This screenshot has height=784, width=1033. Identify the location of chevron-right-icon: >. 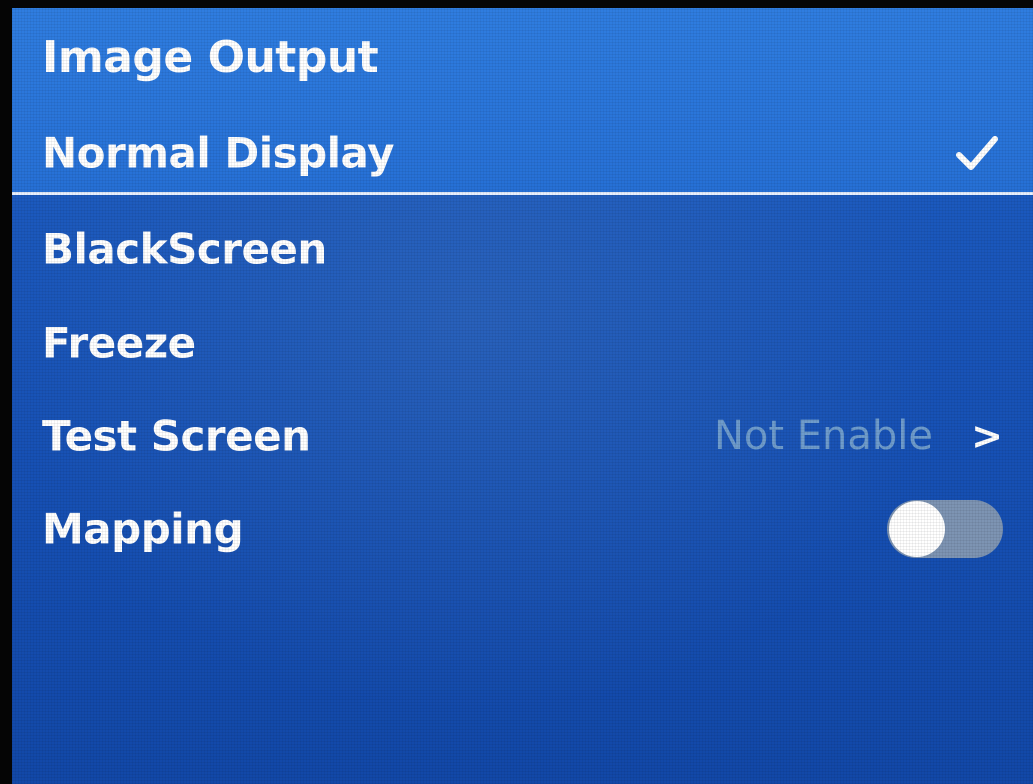
(987, 436).